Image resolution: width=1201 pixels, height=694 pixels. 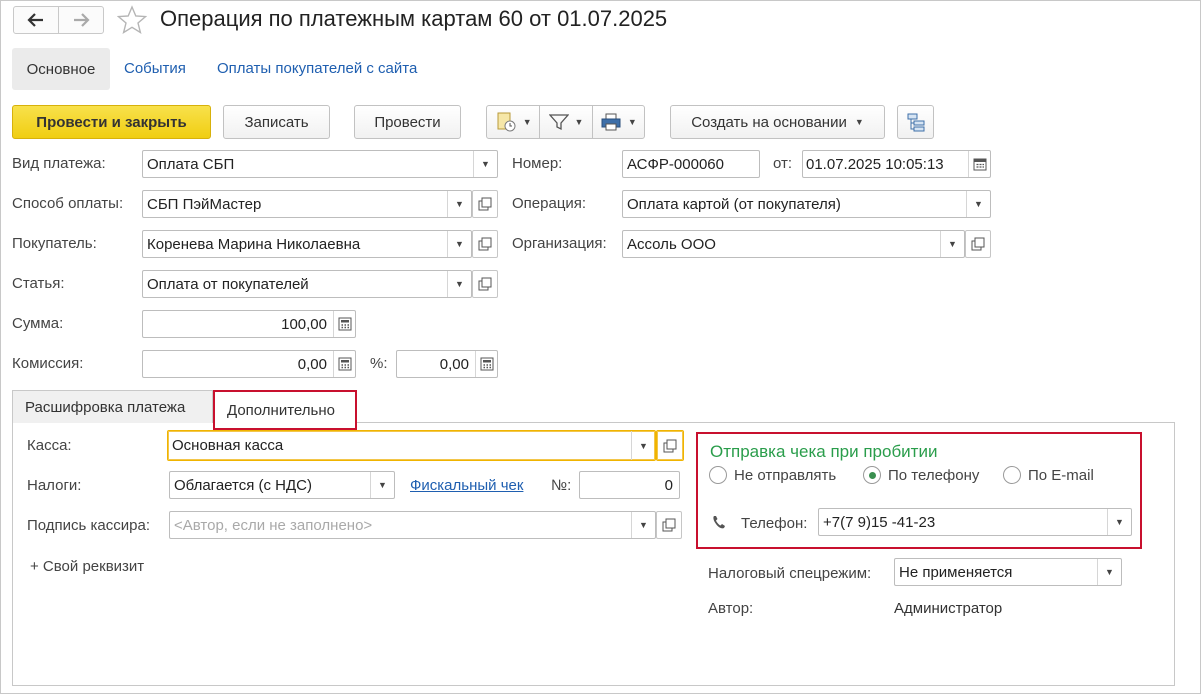 I want to click on favorite-star-icon, so click(x=132, y=22).